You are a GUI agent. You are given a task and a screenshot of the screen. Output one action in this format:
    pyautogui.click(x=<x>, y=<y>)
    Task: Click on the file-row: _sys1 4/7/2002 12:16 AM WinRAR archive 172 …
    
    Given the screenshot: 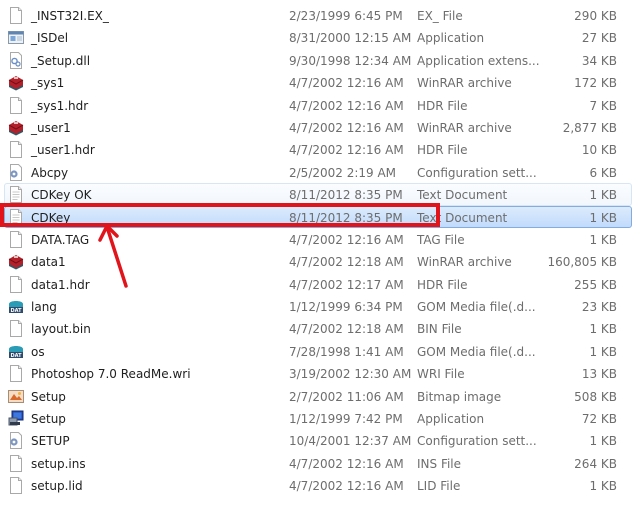 What is the action you would take?
    pyautogui.click(x=318, y=82)
    